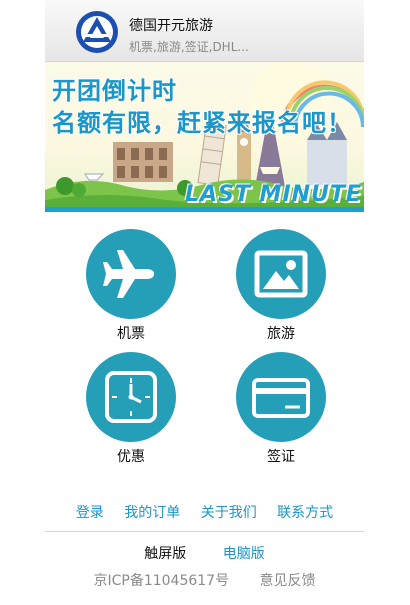  Describe the element at coordinates (204, 553) in the screenshot. I see `version-switch: 触屏版 电脑版` at that location.